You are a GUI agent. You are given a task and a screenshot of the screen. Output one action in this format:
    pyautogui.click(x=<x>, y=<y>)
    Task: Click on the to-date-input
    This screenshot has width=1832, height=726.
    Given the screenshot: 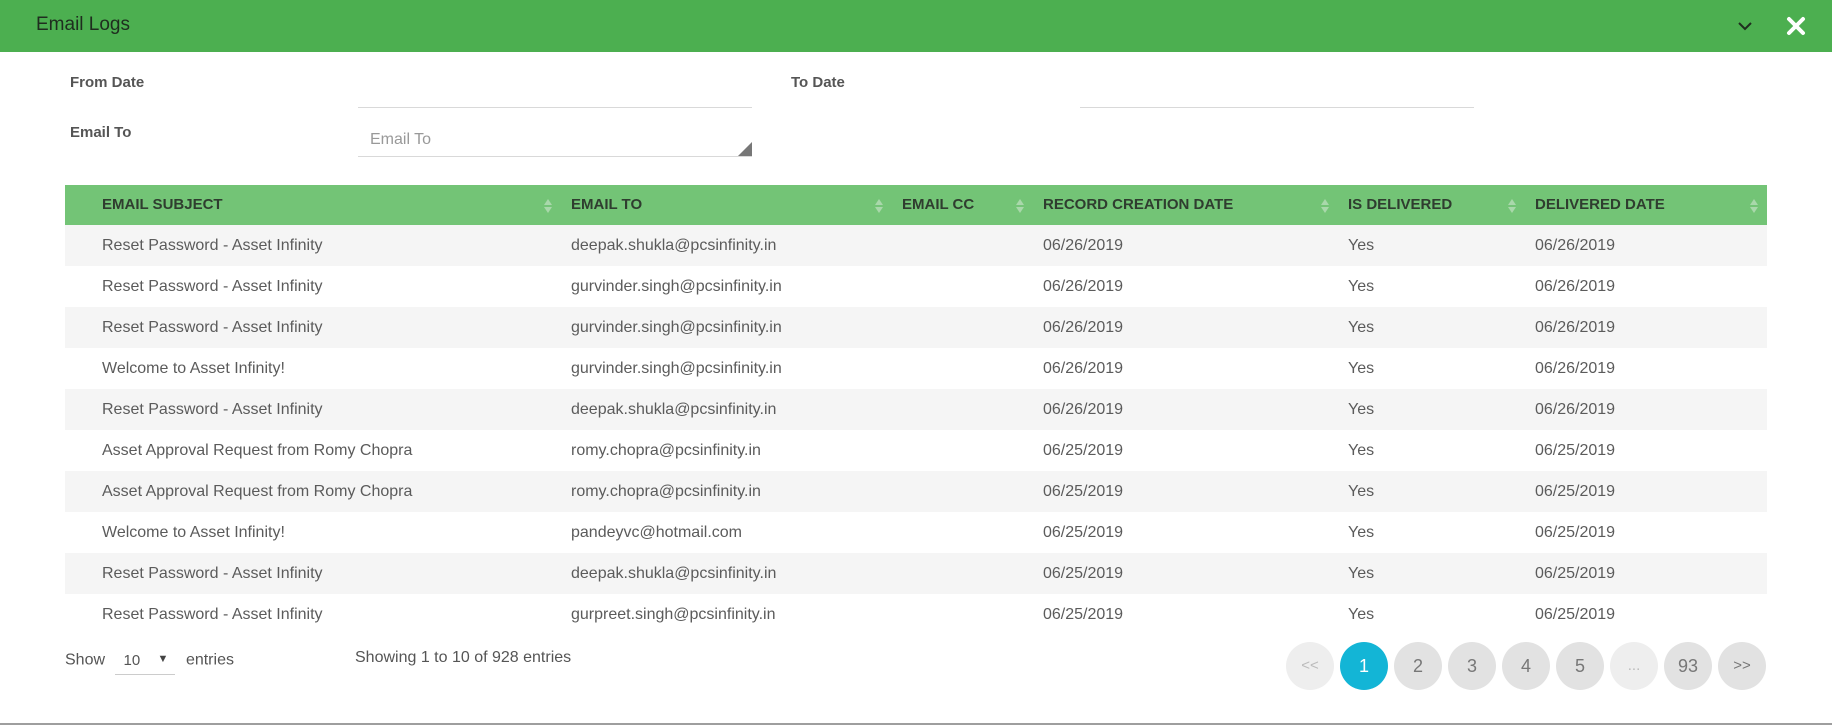 What is the action you would take?
    pyautogui.click(x=1278, y=92)
    